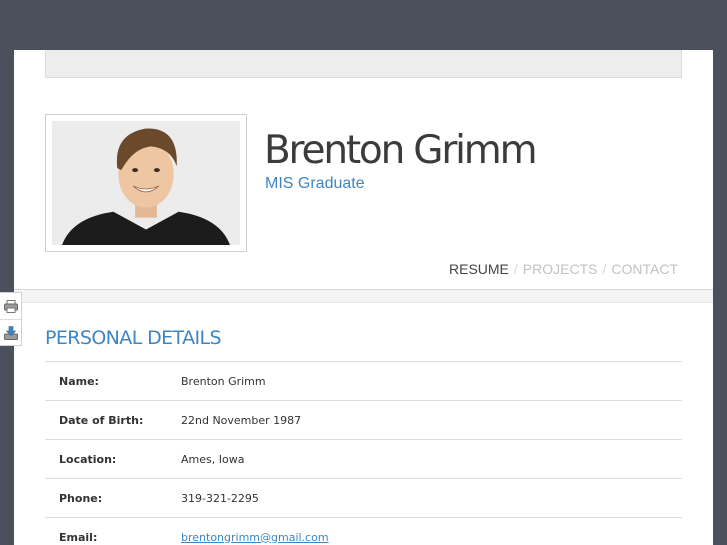  What do you see at coordinates (363, 531) in the screenshot?
I see `table-row: Email: brentongrimm@gmail.com` at bounding box center [363, 531].